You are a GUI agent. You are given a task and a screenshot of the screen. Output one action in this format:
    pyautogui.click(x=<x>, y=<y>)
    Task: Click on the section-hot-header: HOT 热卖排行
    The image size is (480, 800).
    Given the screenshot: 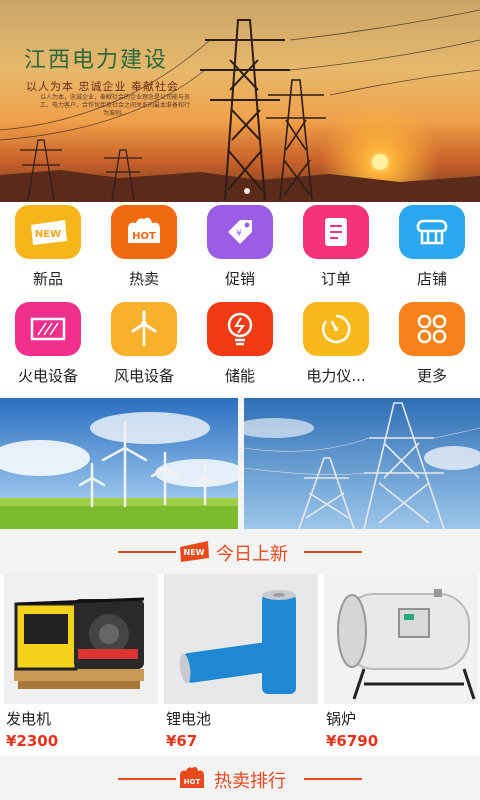 What is the action you would take?
    pyautogui.click(x=240, y=779)
    